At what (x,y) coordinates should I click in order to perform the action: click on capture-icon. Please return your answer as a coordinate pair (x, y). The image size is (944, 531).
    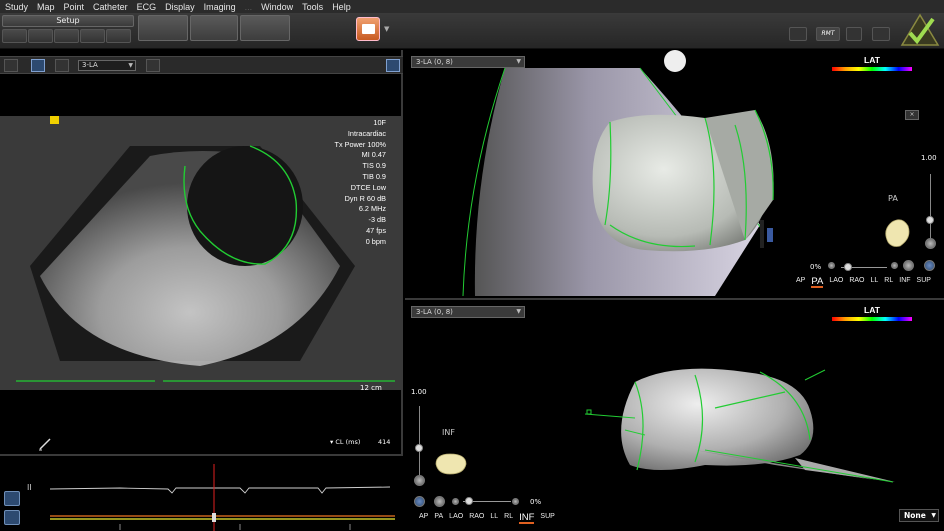
    Looking at the image, I should click on (368, 29).